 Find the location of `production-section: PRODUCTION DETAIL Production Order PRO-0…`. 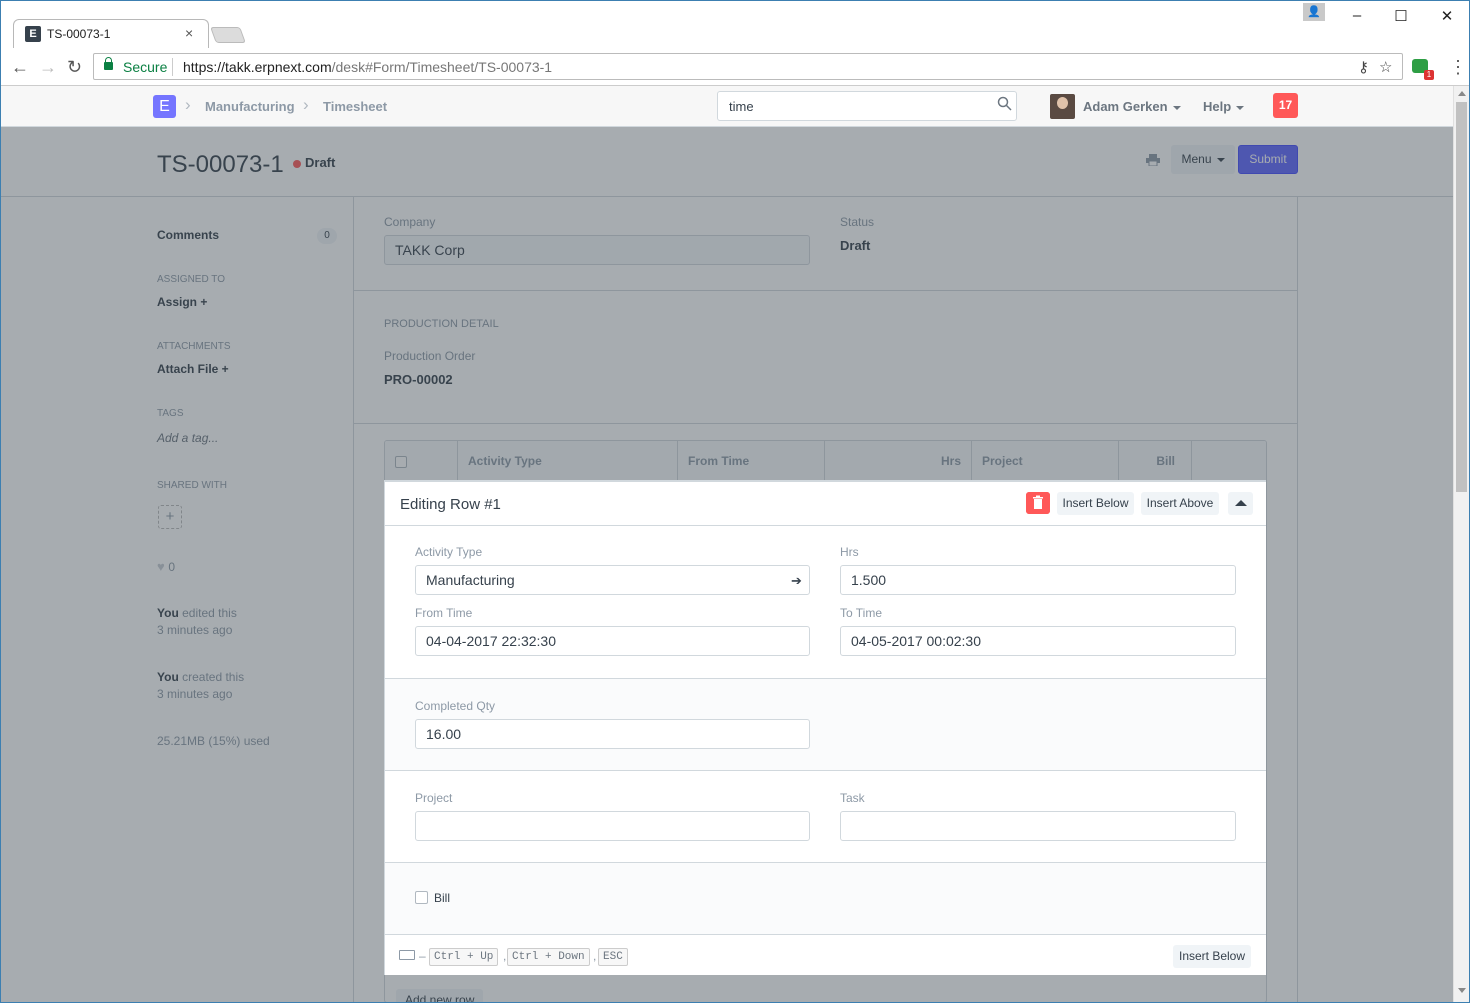

production-section: PRODUCTION DETAIL Production Order PRO-0… is located at coordinates (825, 357).